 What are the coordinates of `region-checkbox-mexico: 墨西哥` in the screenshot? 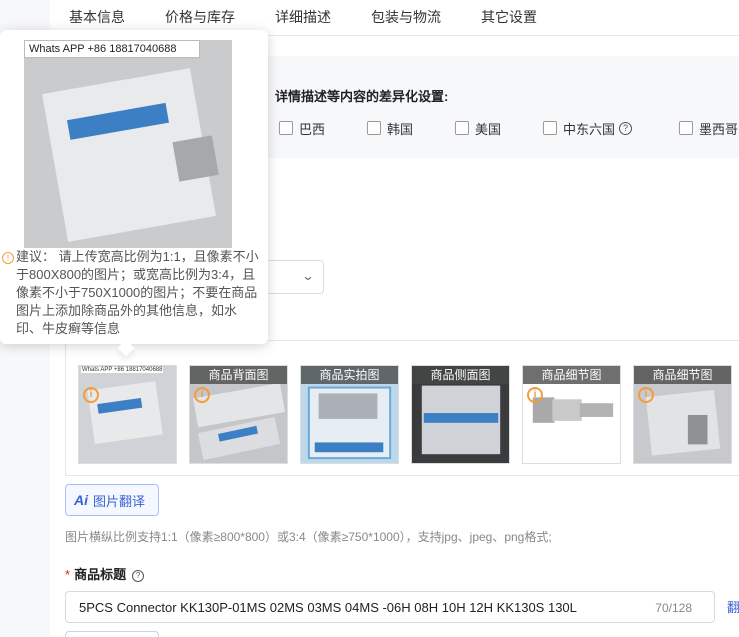 It's located at (708, 128).